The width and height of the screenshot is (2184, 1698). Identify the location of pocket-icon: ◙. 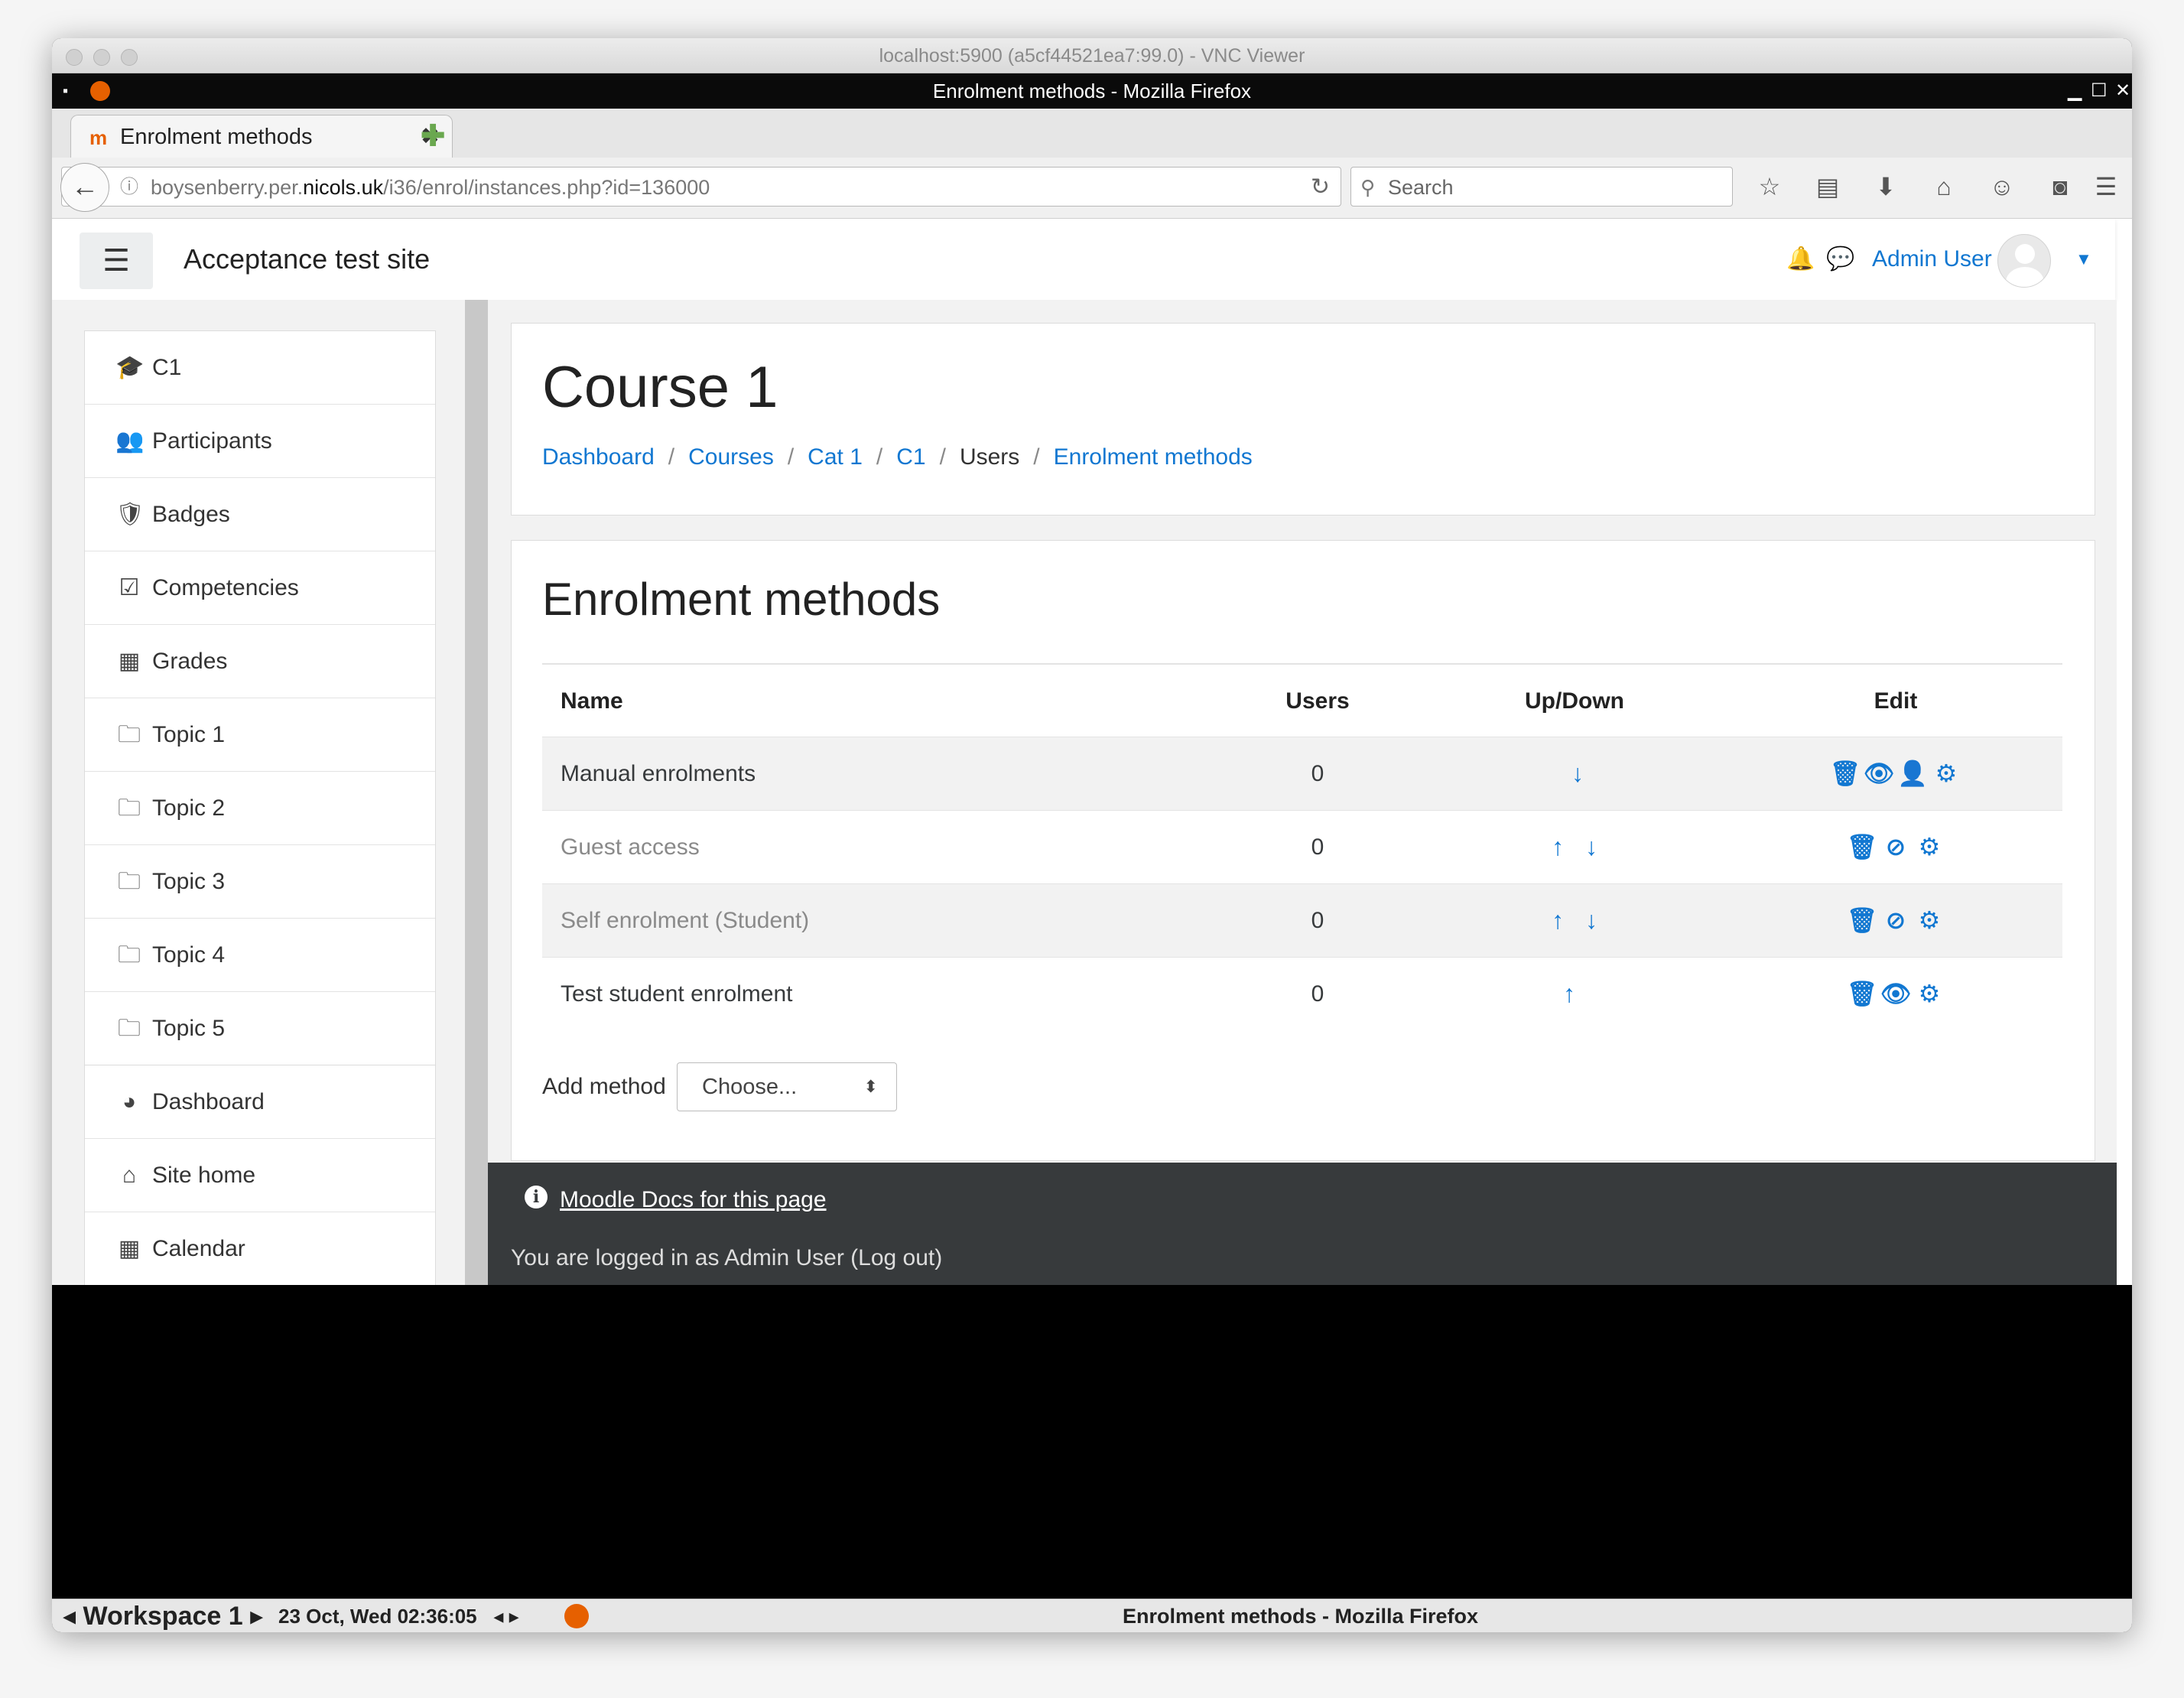
(2060, 187).